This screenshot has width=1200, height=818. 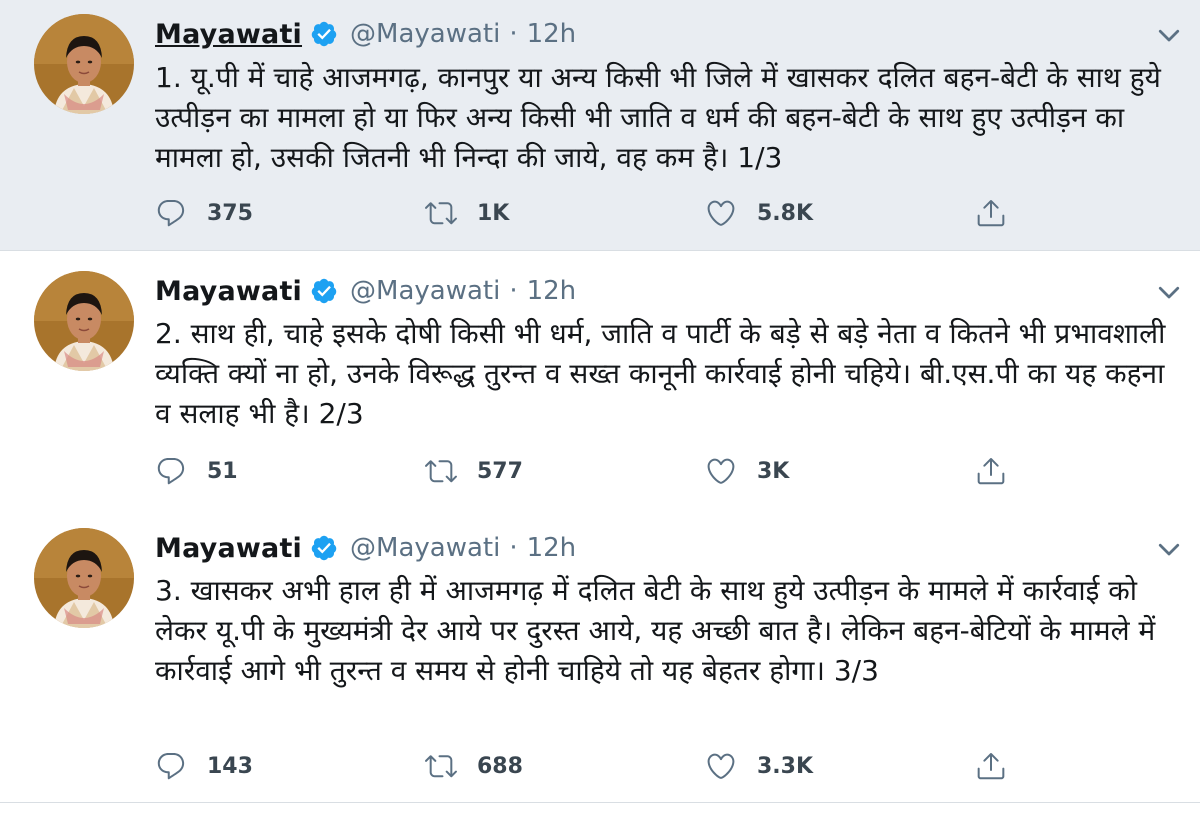 What do you see at coordinates (773, 471) in the screenshot?
I see `like-count: 3K` at bounding box center [773, 471].